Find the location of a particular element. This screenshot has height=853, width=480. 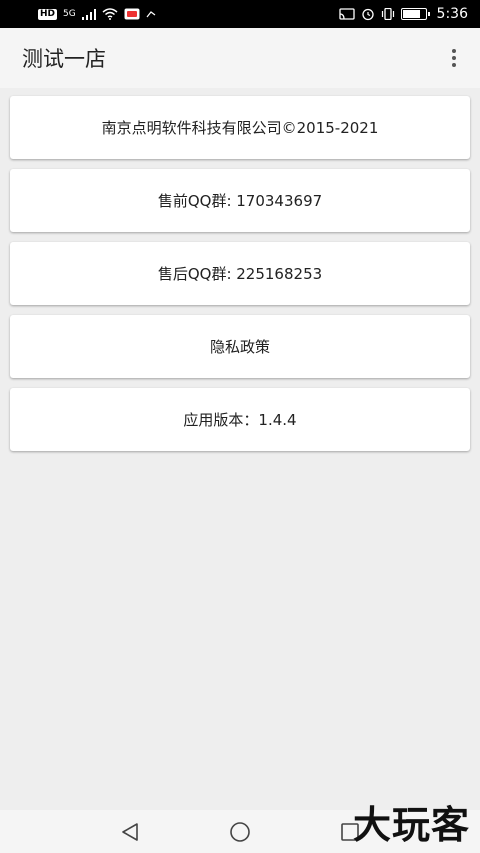

clock: 5:36 is located at coordinates (452, 14).